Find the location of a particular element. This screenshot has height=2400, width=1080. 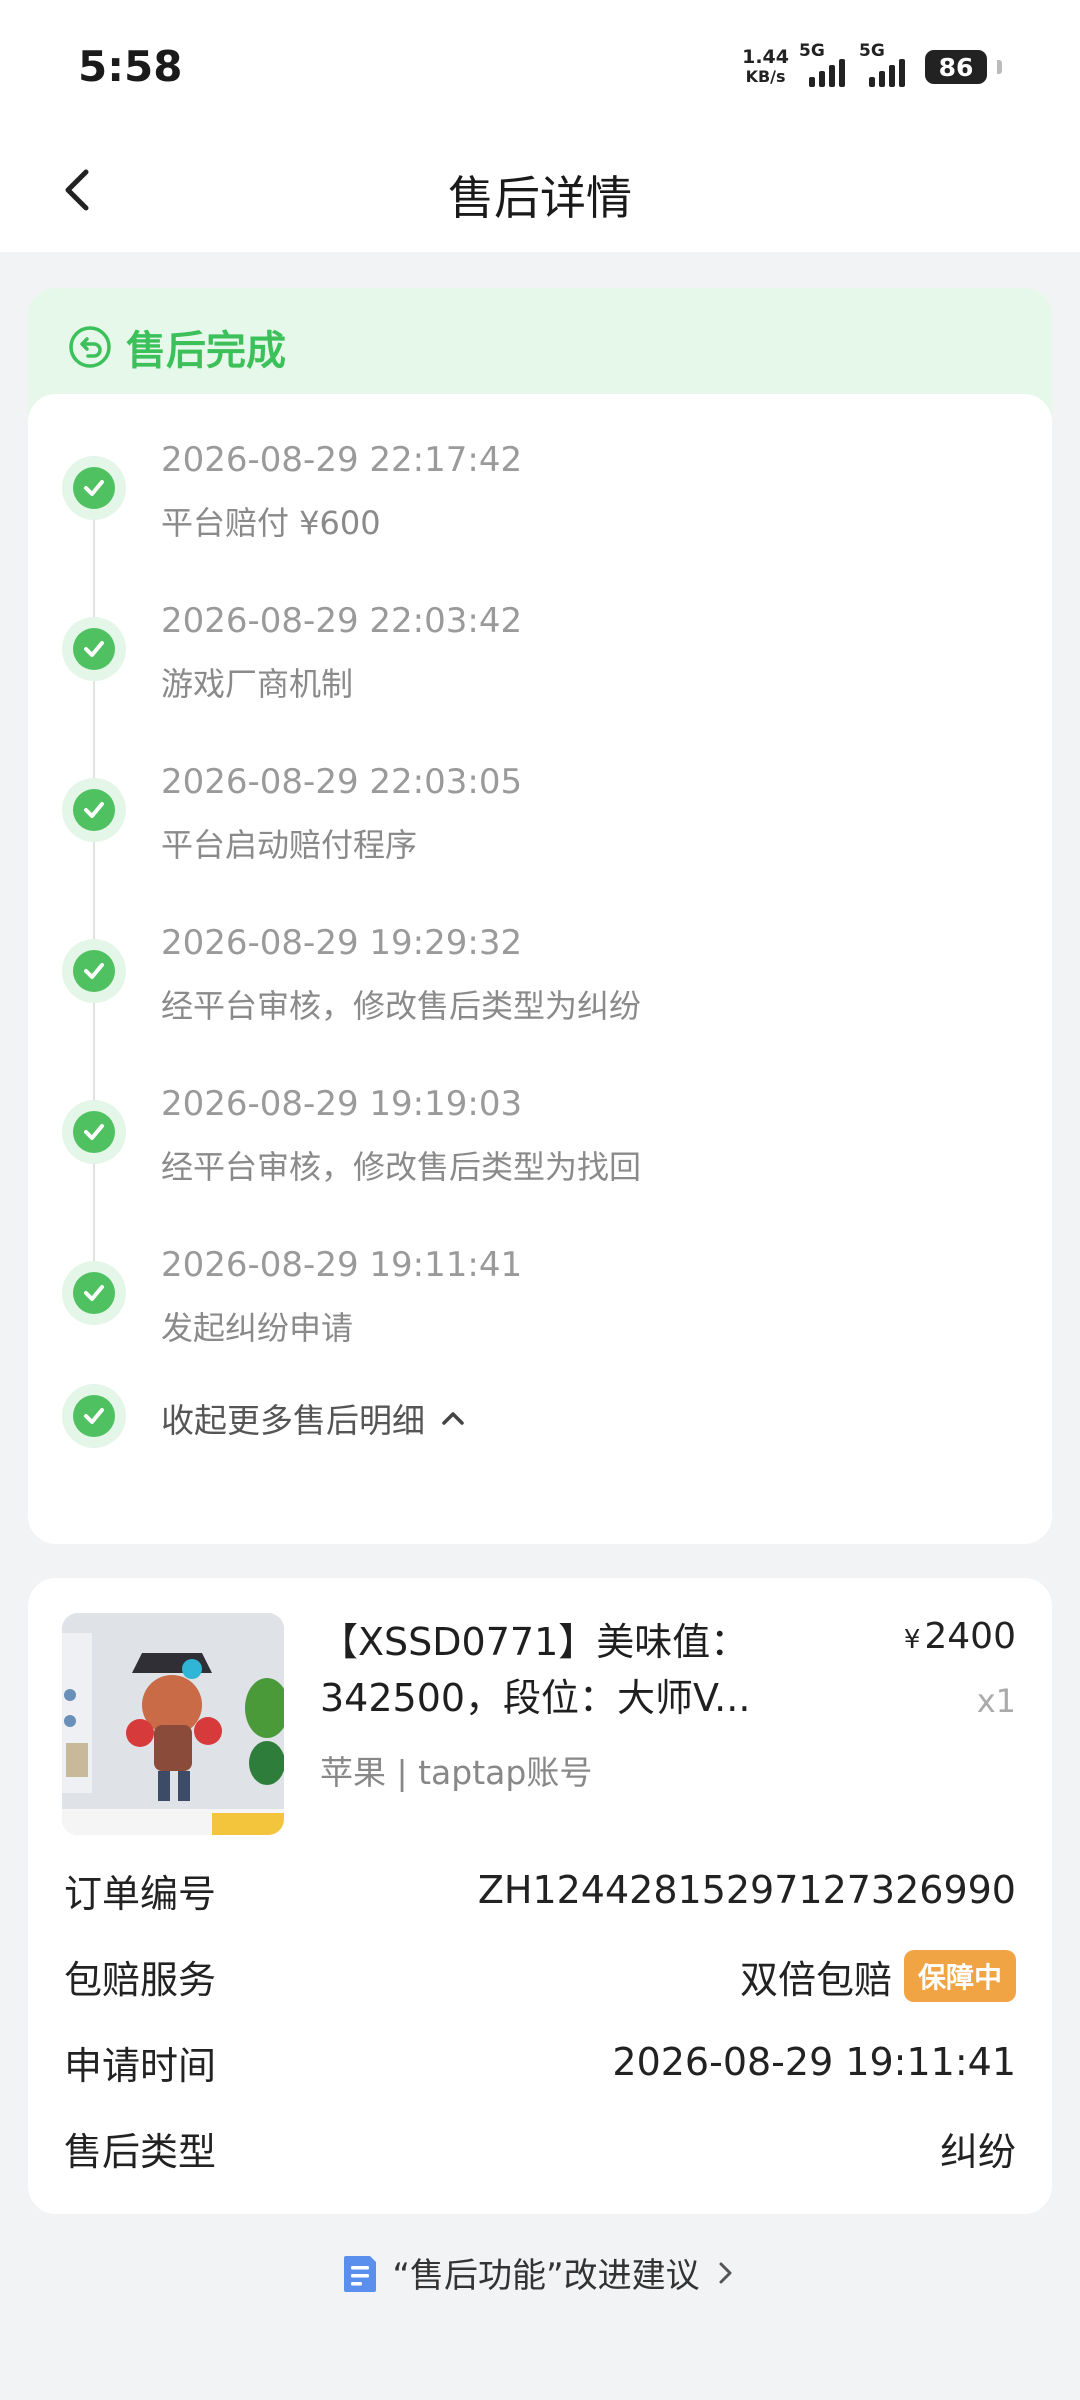

feedback-label: “售后功能”改进建议 is located at coordinates (546, 2276).